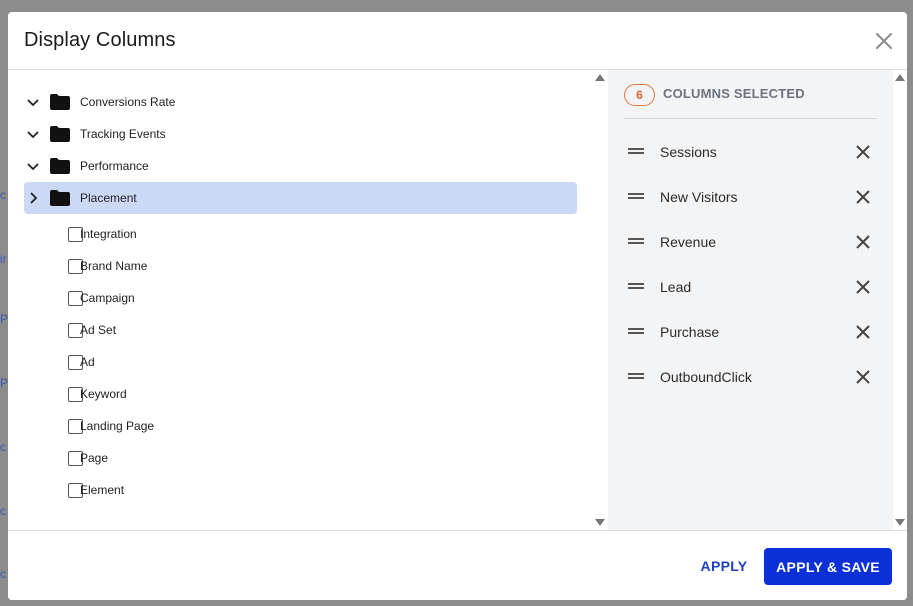  I want to click on apply-button: APPLY, so click(724, 566).